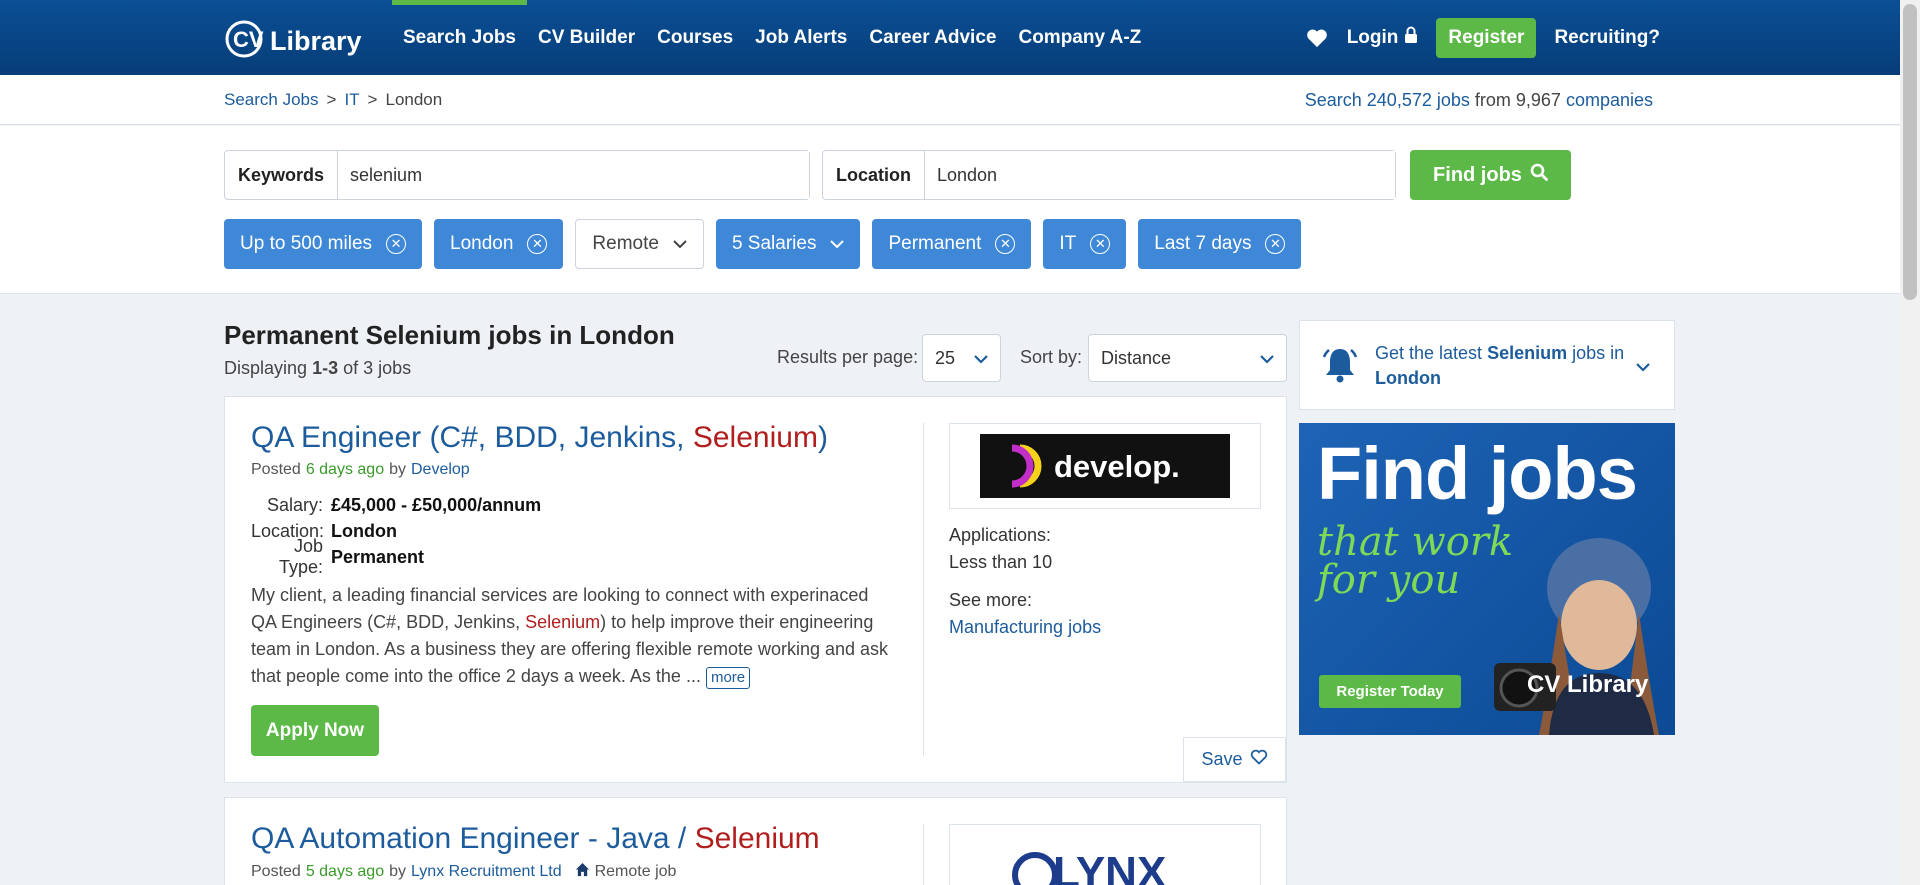 The width and height of the screenshot is (1920, 885). I want to click on results-count: Displaying 1-3 of 3 jobs, so click(317, 368).